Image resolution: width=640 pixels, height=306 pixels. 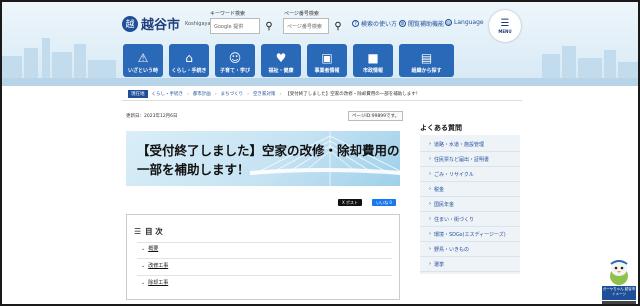 What do you see at coordinates (142, 71) in the screenshot?
I see `nav-label: いざという時` at bounding box center [142, 71].